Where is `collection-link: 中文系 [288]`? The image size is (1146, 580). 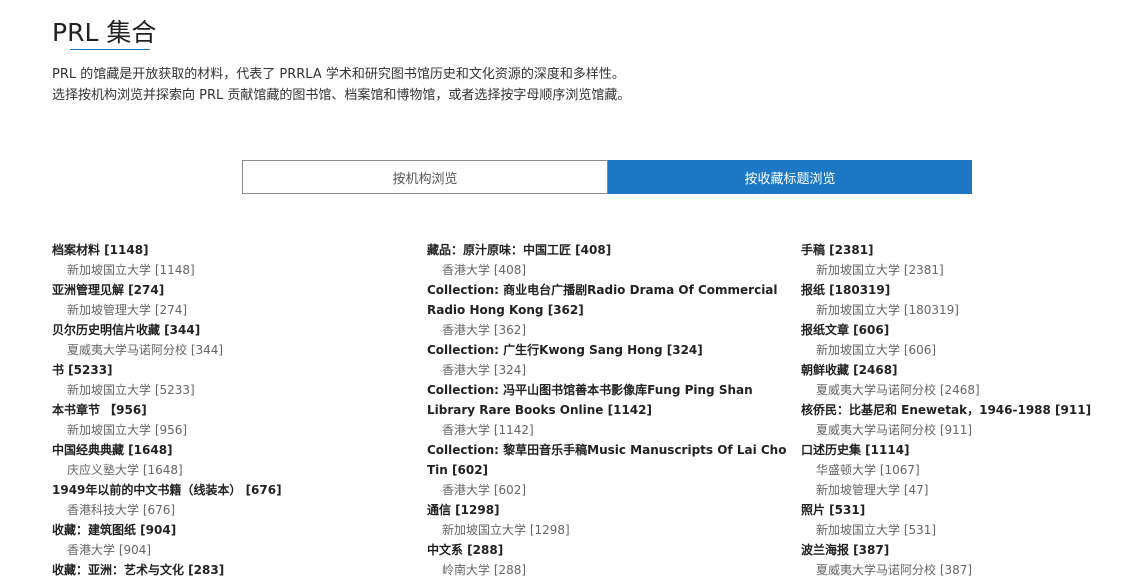
collection-link: 中文系 [288] is located at coordinates (608, 550).